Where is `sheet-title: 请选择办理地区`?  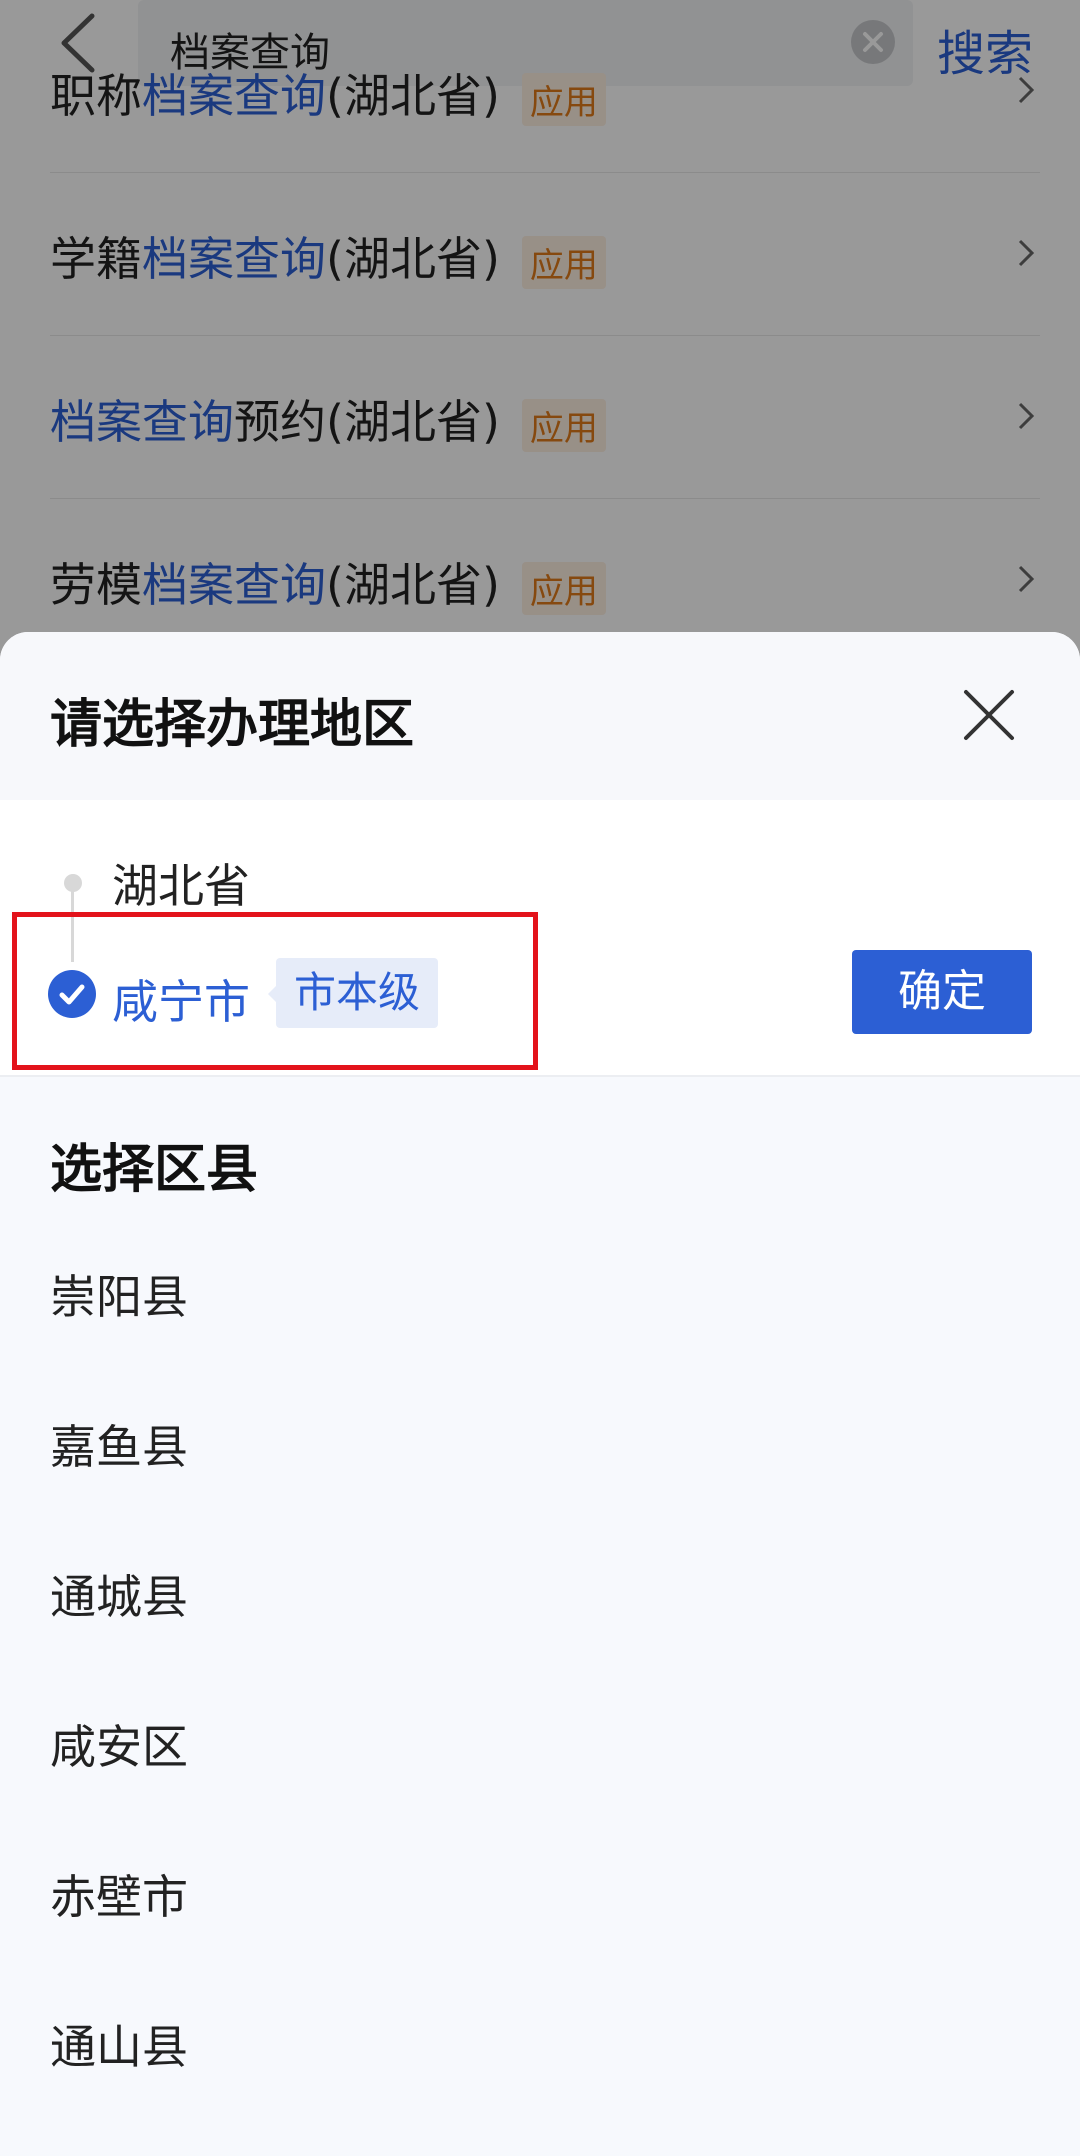
sheet-title: 请选择办理地区 is located at coordinates (232, 725).